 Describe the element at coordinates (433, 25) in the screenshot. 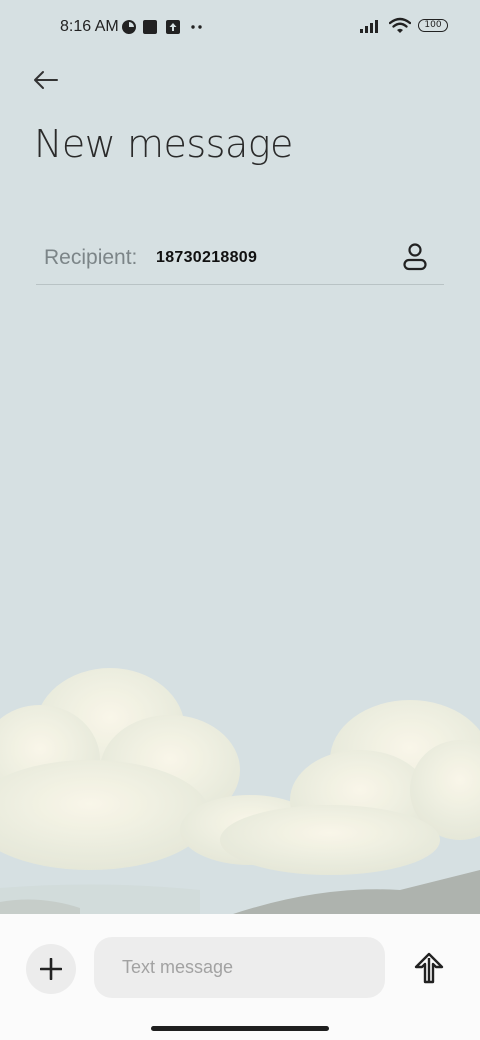

I see `battery-icon: 100` at that location.